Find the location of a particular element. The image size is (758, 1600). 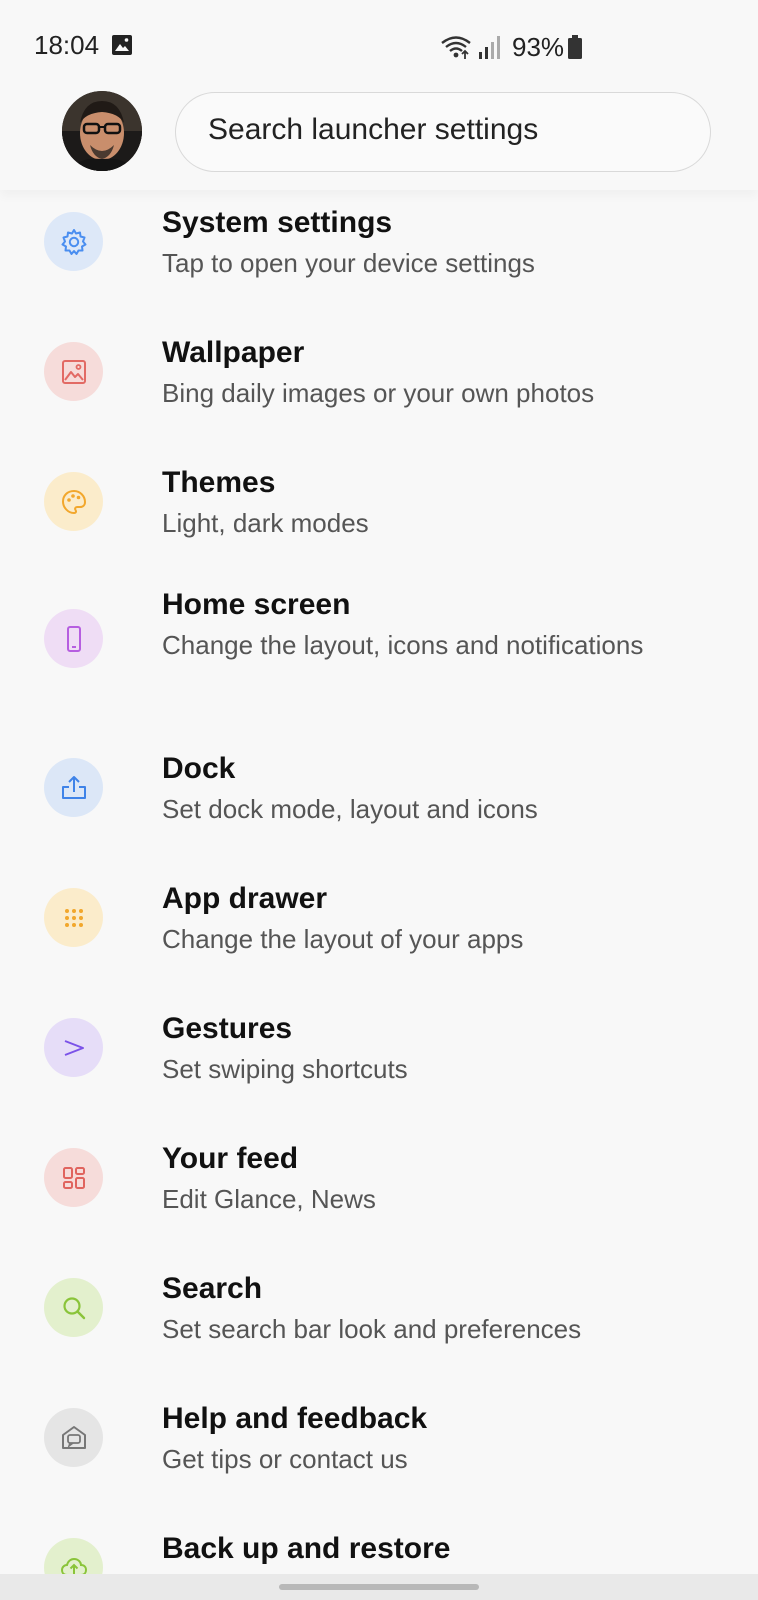

wifi-icon is located at coordinates (456, 47).